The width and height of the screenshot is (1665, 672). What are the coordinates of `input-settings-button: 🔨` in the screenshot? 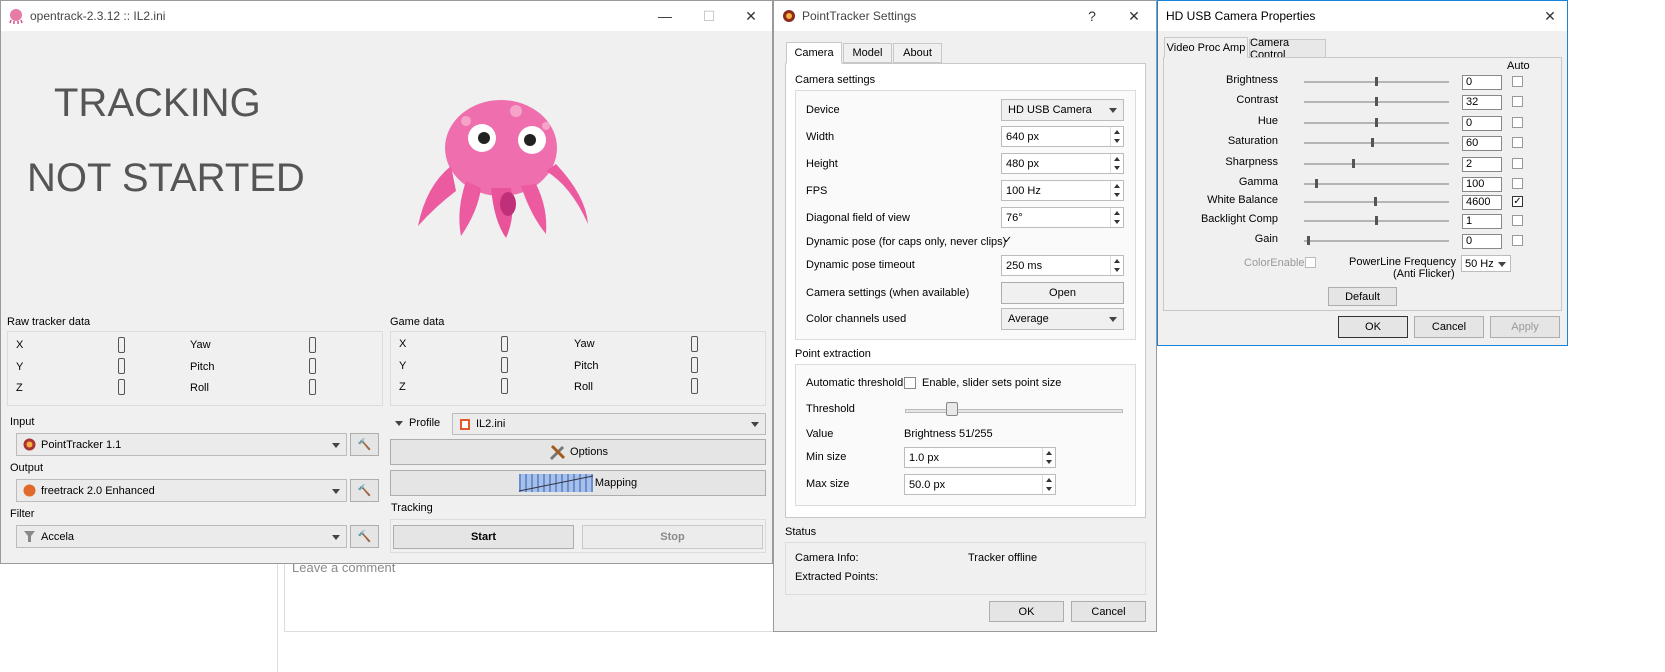 It's located at (364, 444).